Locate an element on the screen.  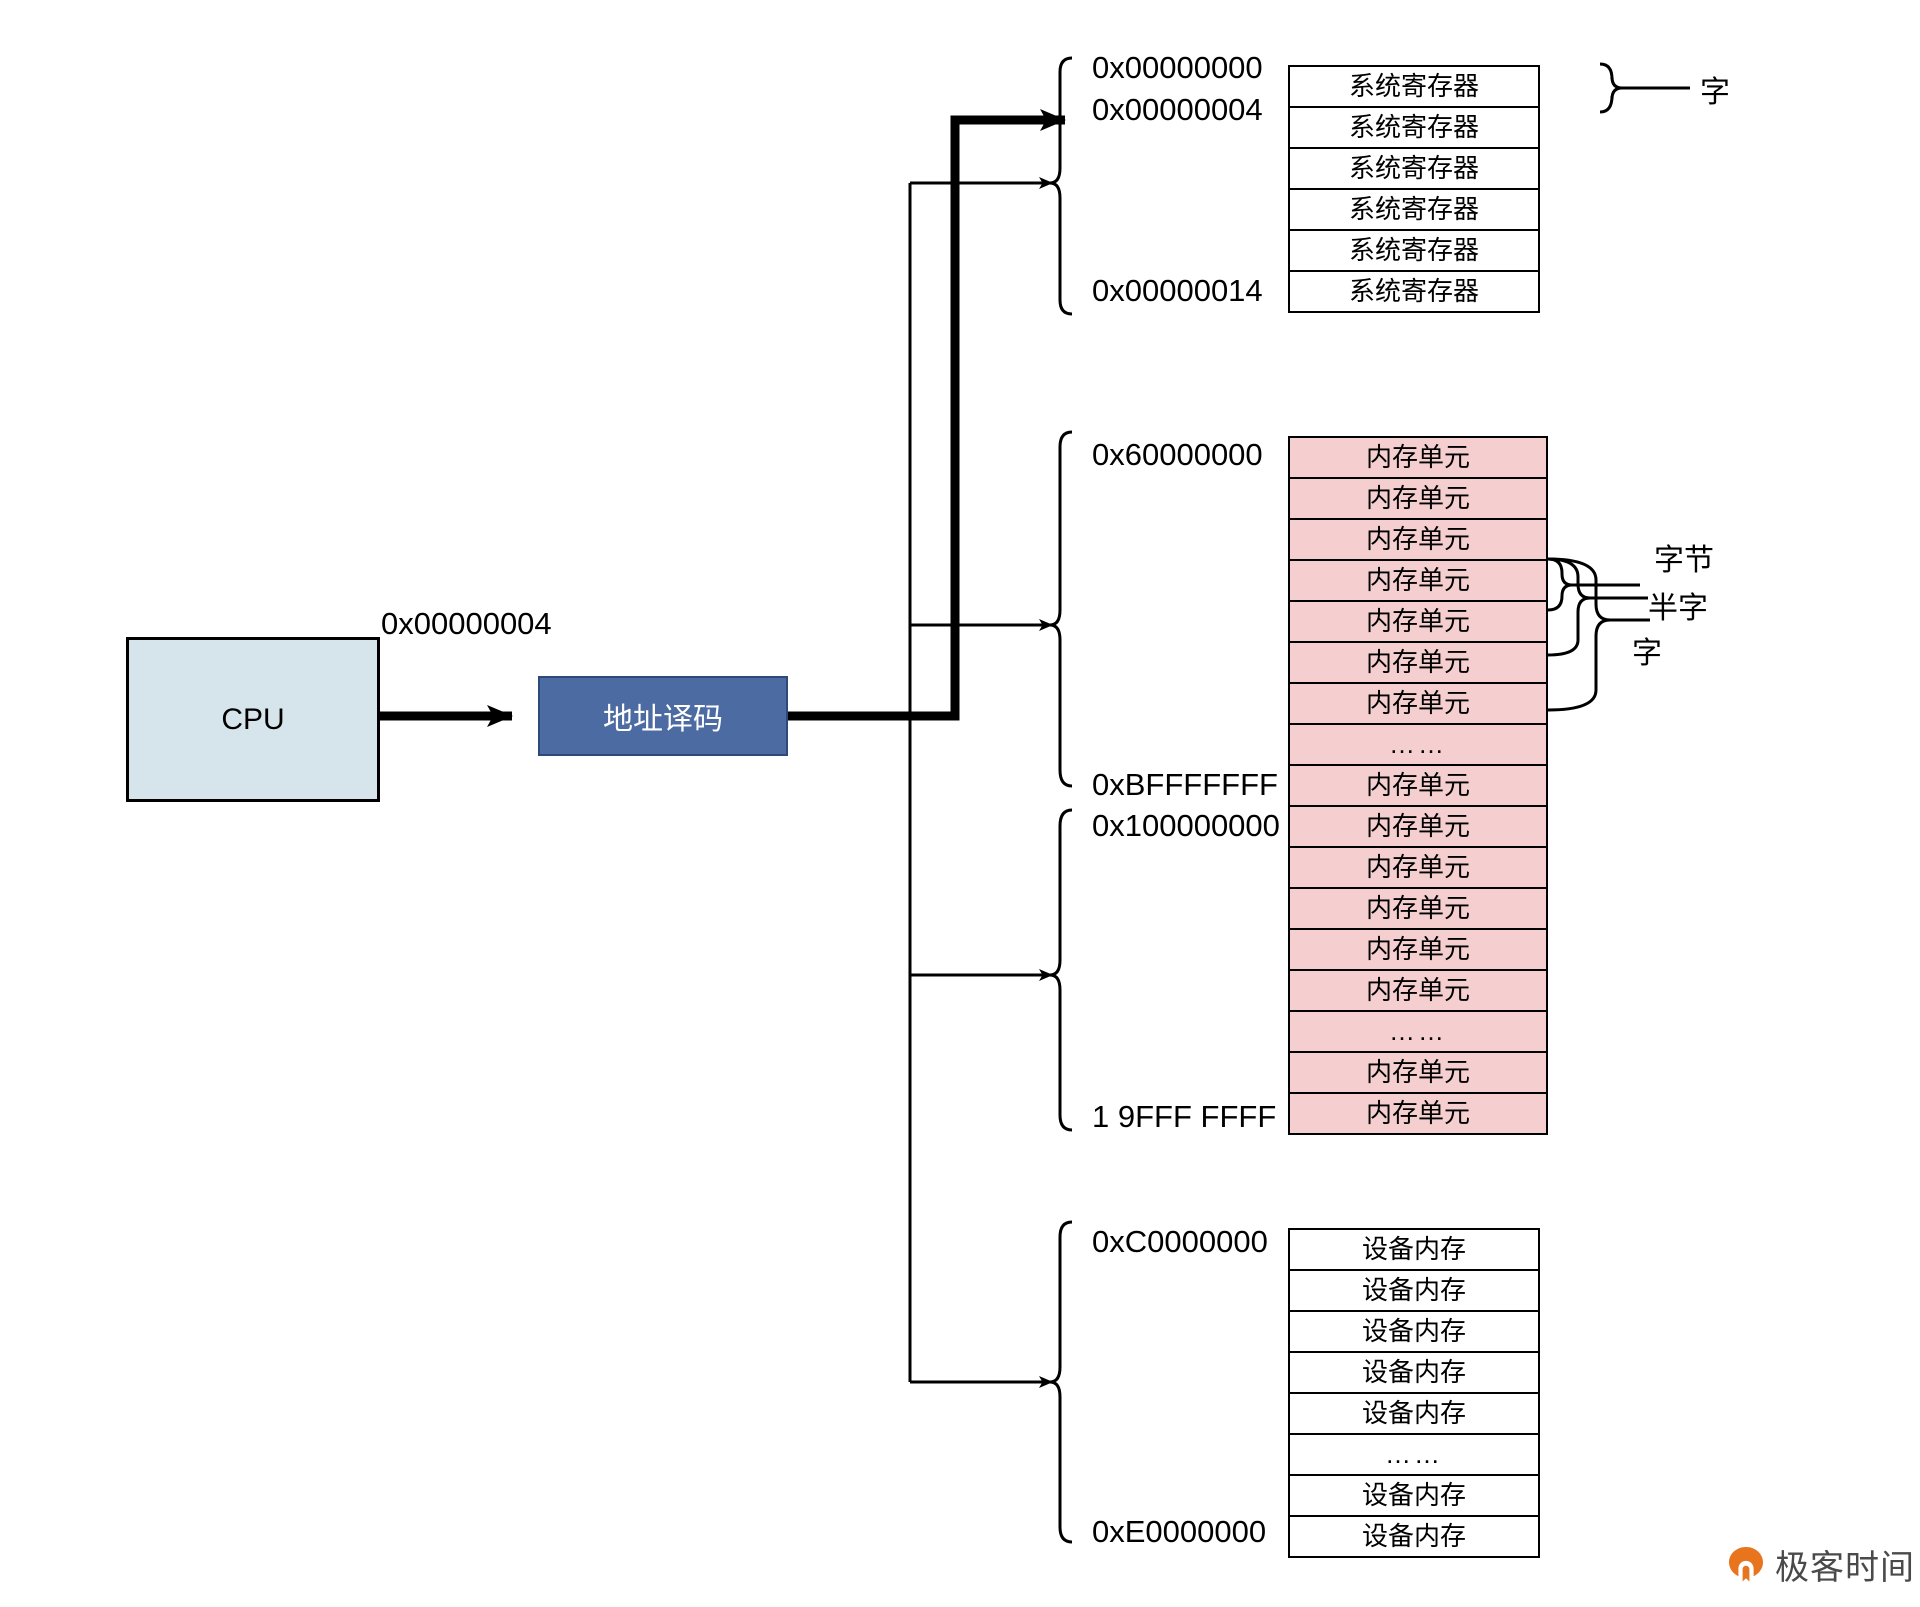
device-end-address: 0xE0000000 is located at coordinates (1179, 1531).